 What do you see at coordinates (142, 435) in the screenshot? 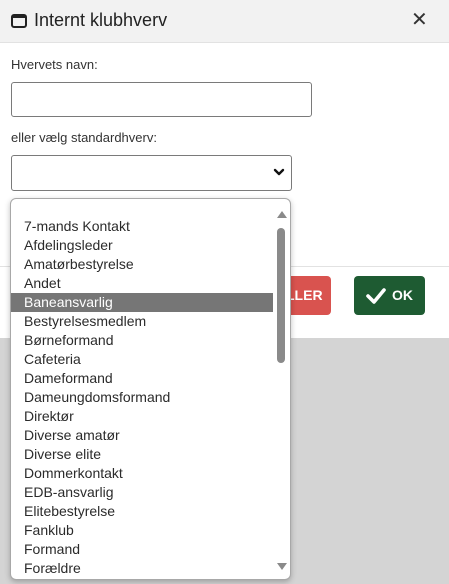
I see `dropdown-option: Diverse amatør` at bounding box center [142, 435].